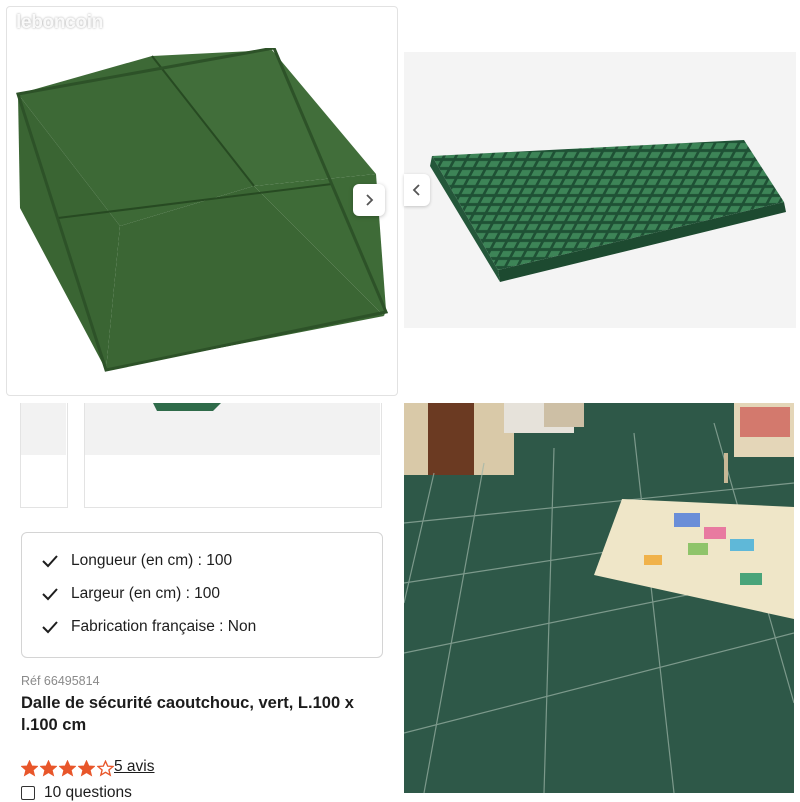  What do you see at coordinates (152, 560) in the screenshot?
I see `feature-length-label: Longueur (en cm) : 100` at bounding box center [152, 560].